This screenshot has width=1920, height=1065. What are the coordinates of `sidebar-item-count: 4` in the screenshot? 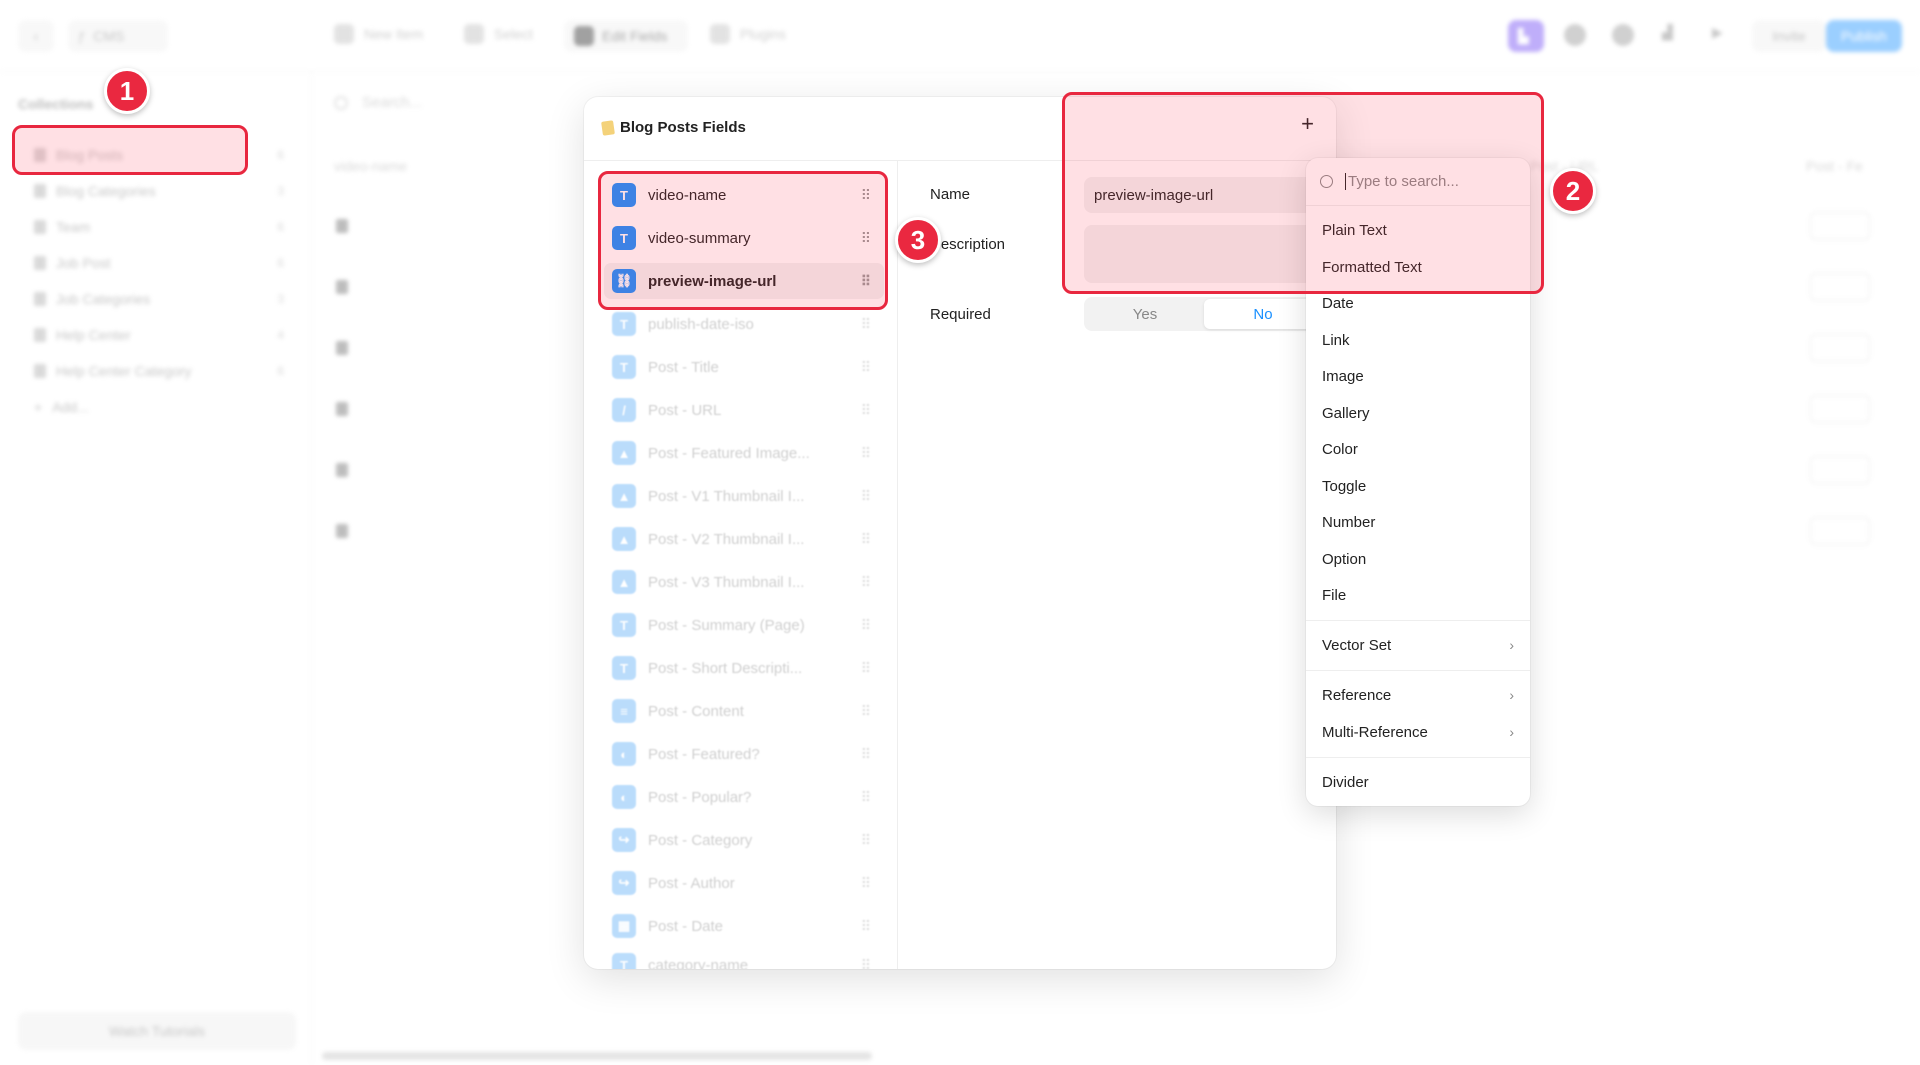 It's located at (280, 335).